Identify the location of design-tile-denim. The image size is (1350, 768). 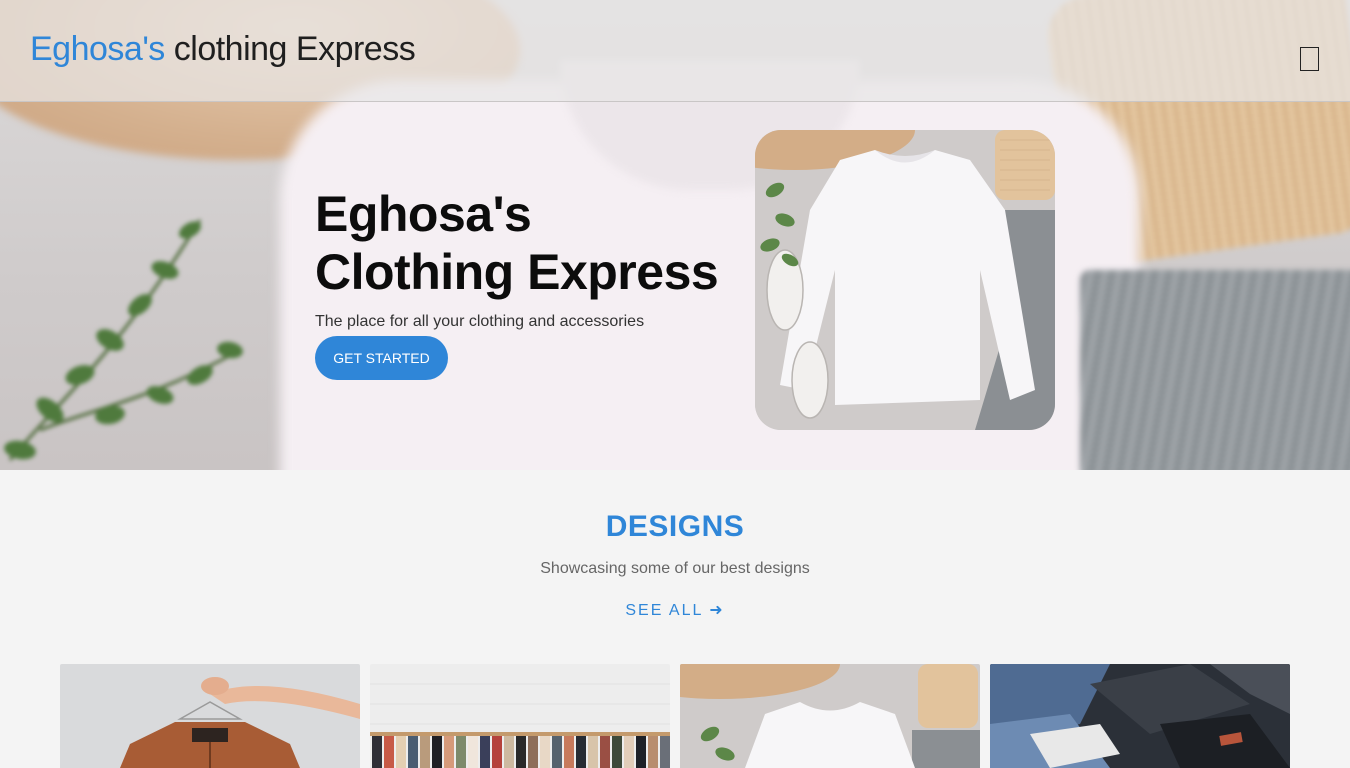
(1140, 716).